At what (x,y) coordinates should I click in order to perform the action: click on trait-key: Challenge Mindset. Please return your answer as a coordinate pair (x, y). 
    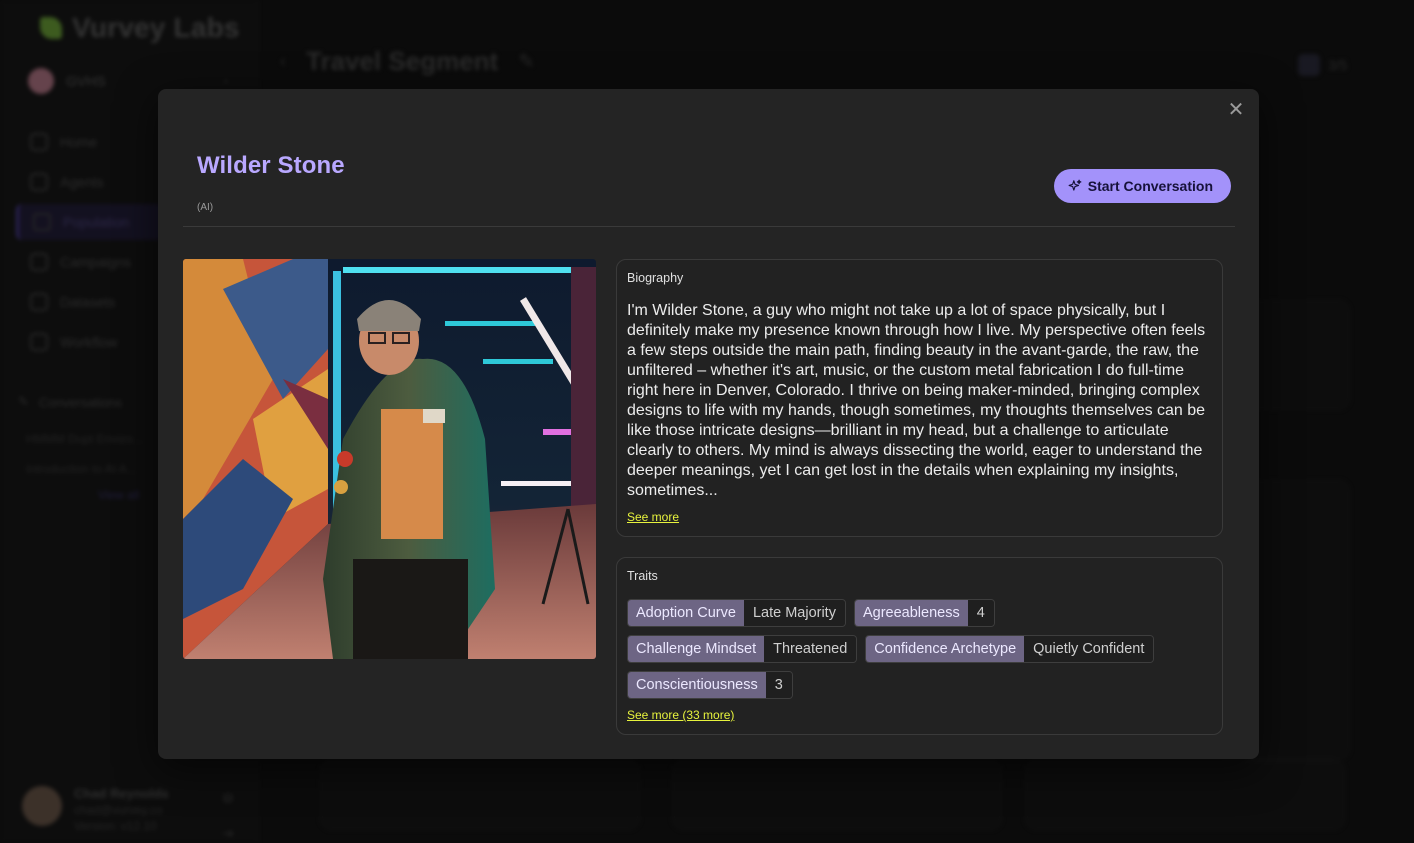
    Looking at the image, I should click on (696, 649).